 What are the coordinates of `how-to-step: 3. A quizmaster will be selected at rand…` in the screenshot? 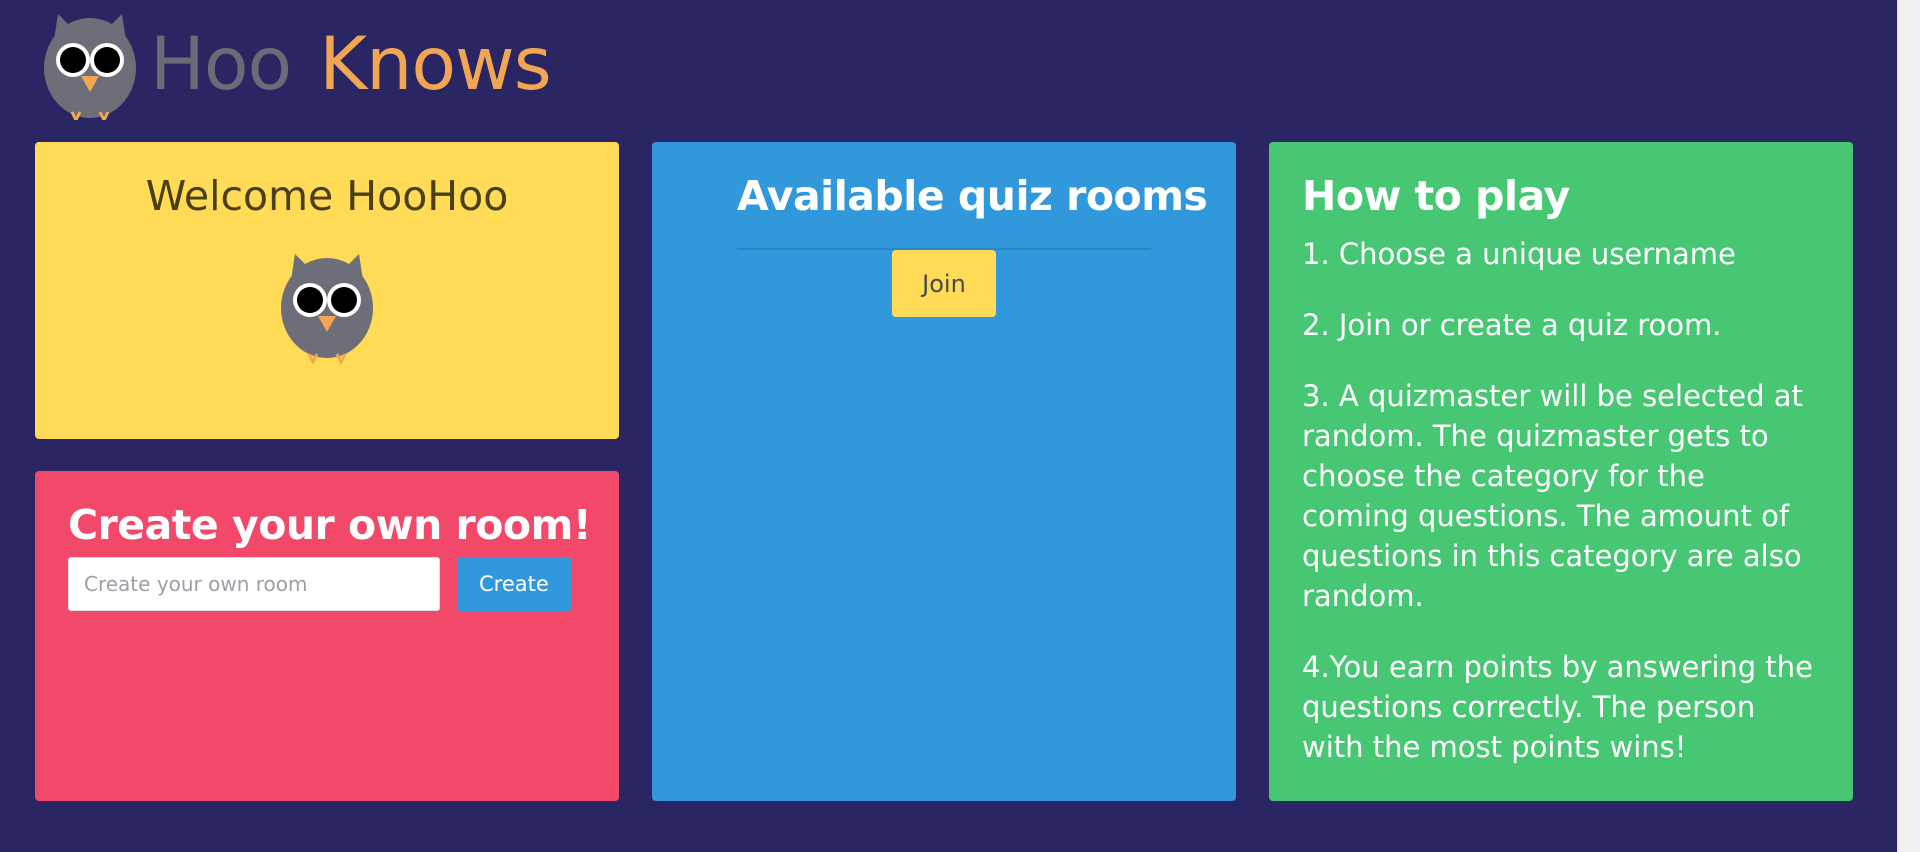 It's located at (1552, 496).